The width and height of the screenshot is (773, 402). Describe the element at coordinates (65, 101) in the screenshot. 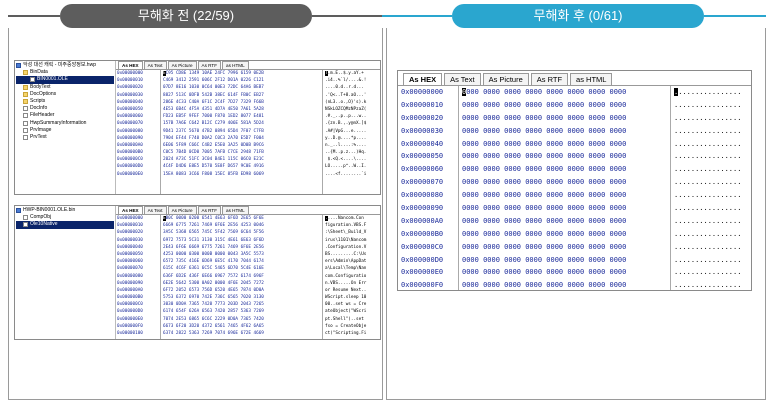

I see `tree-node: Scripts` at that location.